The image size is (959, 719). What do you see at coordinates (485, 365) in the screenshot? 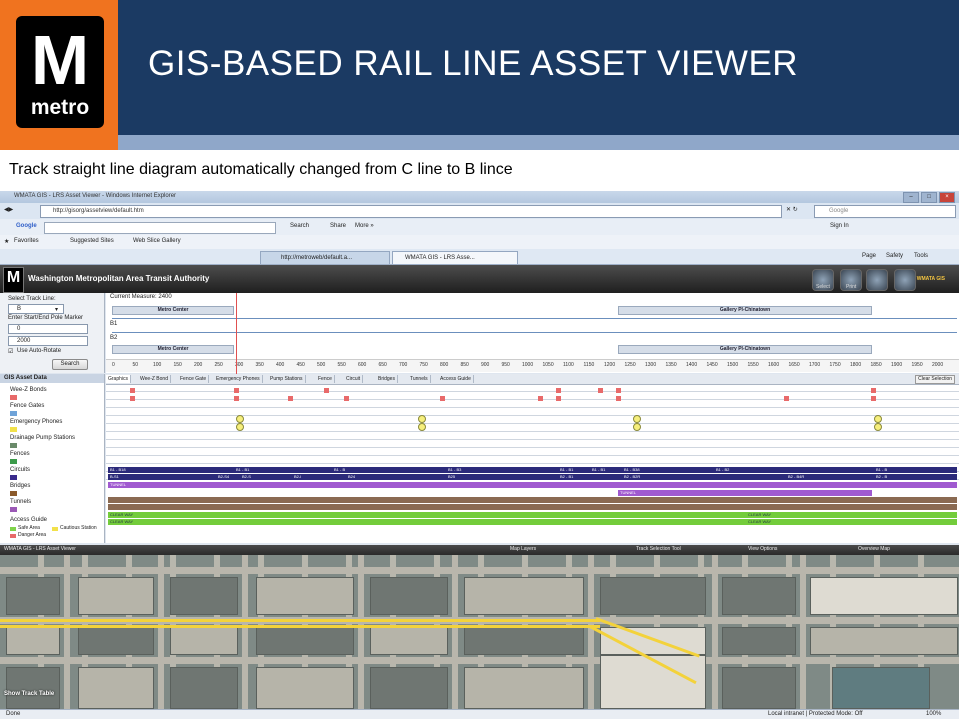
I see `ruler-tick-label: 900` at bounding box center [485, 365].